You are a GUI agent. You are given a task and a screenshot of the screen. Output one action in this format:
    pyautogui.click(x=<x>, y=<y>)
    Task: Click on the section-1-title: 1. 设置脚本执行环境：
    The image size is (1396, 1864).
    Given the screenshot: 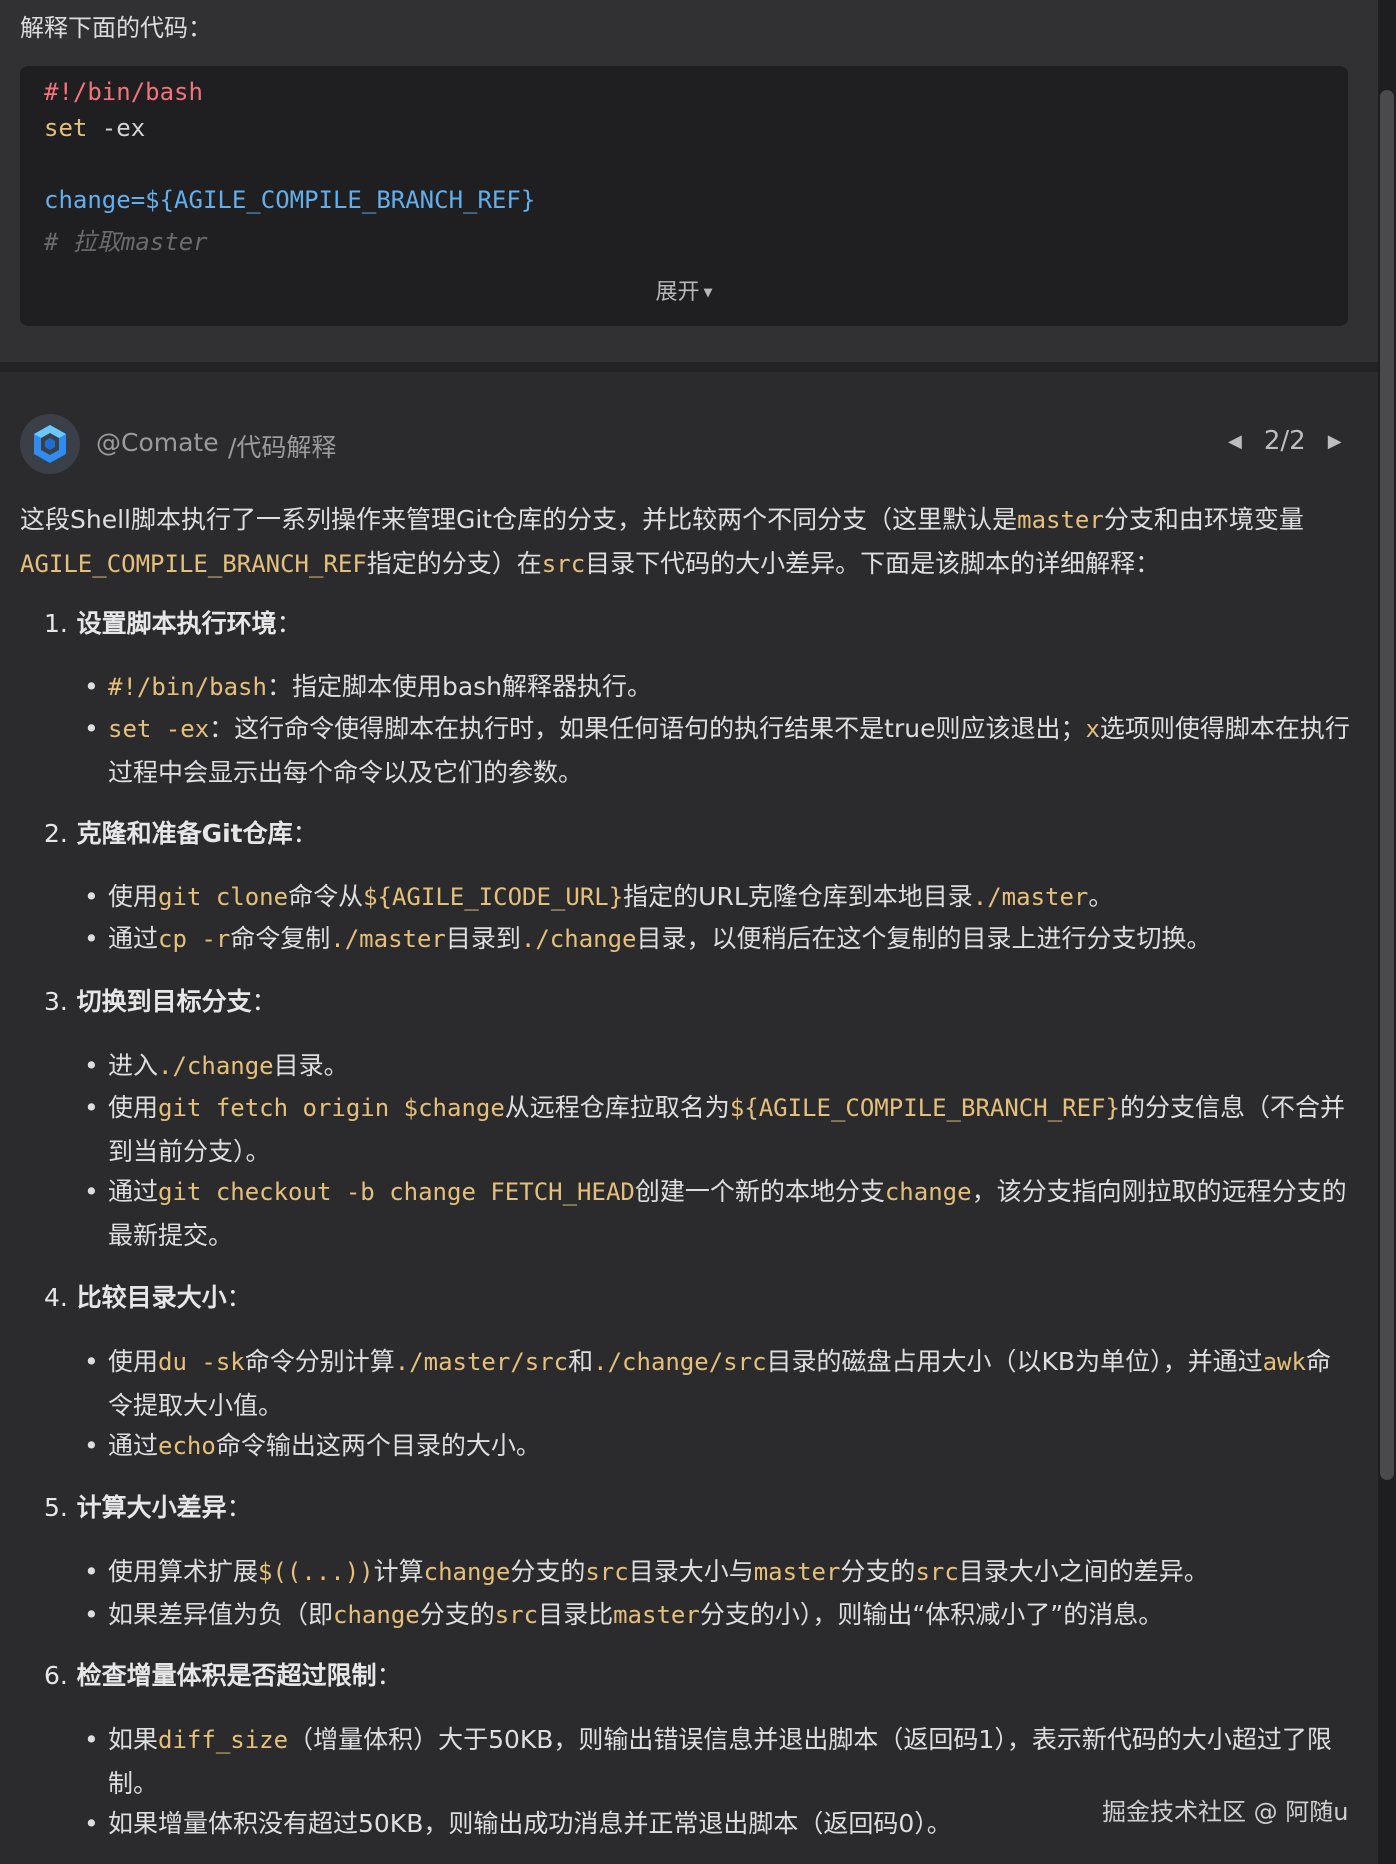 What is the action you would take?
    pyautogui.click(x=173, y=623)
    